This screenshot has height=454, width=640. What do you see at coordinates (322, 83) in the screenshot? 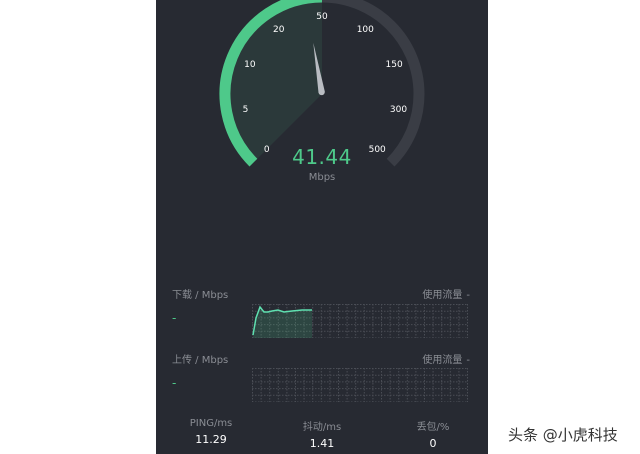
I see `speed-gauge: 0 5 10 20 50 100 150 300 500` at bounding box center [322, 83].